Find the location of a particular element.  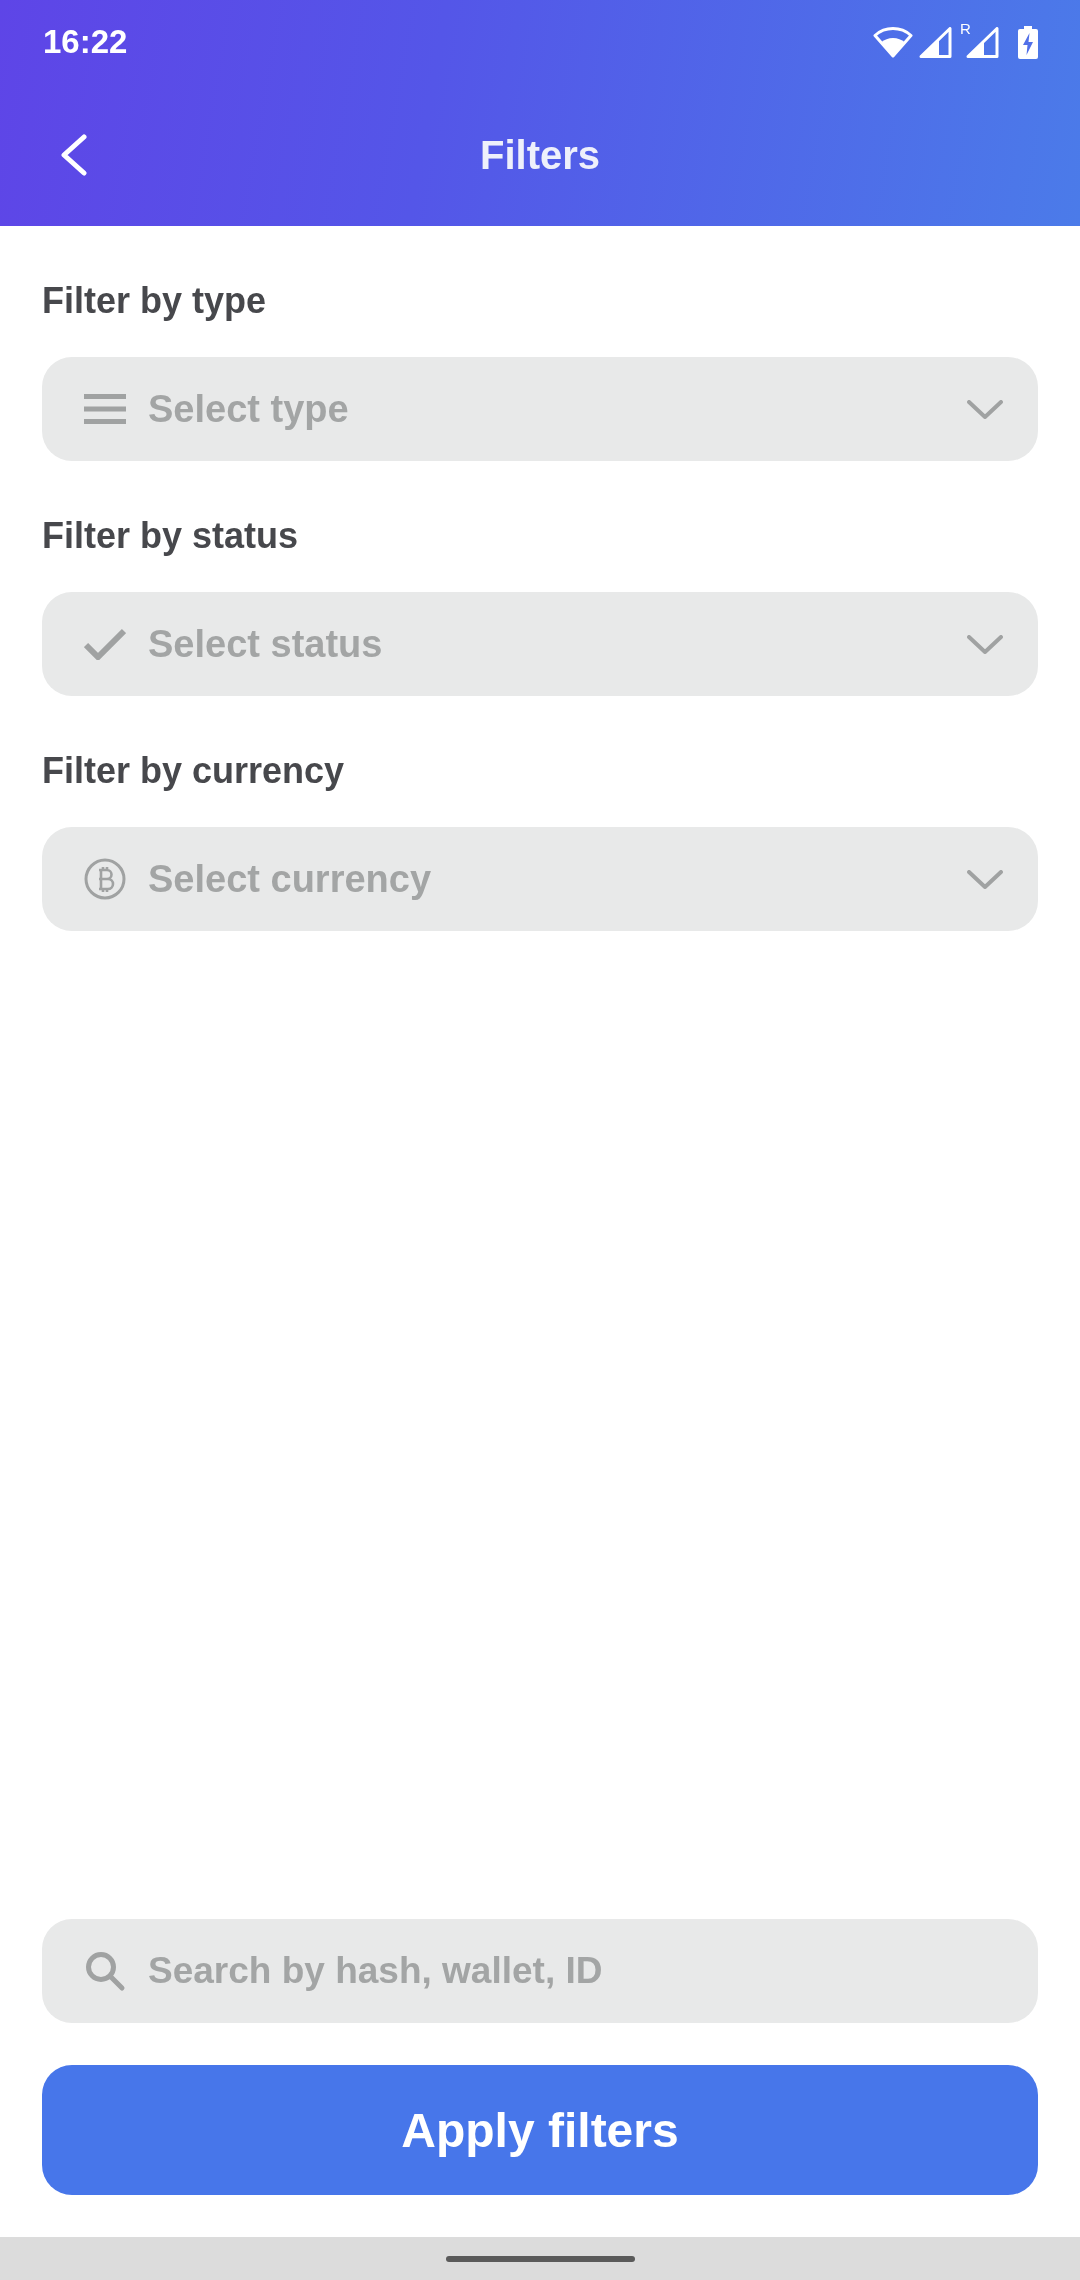

back-icon is located at coordinates (73, 155).